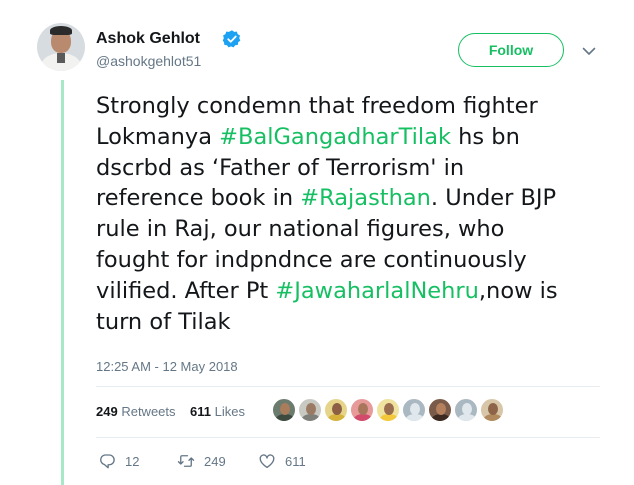 The height and width of the screenshot is (485, 634). What do you see at coordinates (365, 198) in the screenshot?
I see `hashtag-link: #Rajasthan` at bounding box center [365, 198].